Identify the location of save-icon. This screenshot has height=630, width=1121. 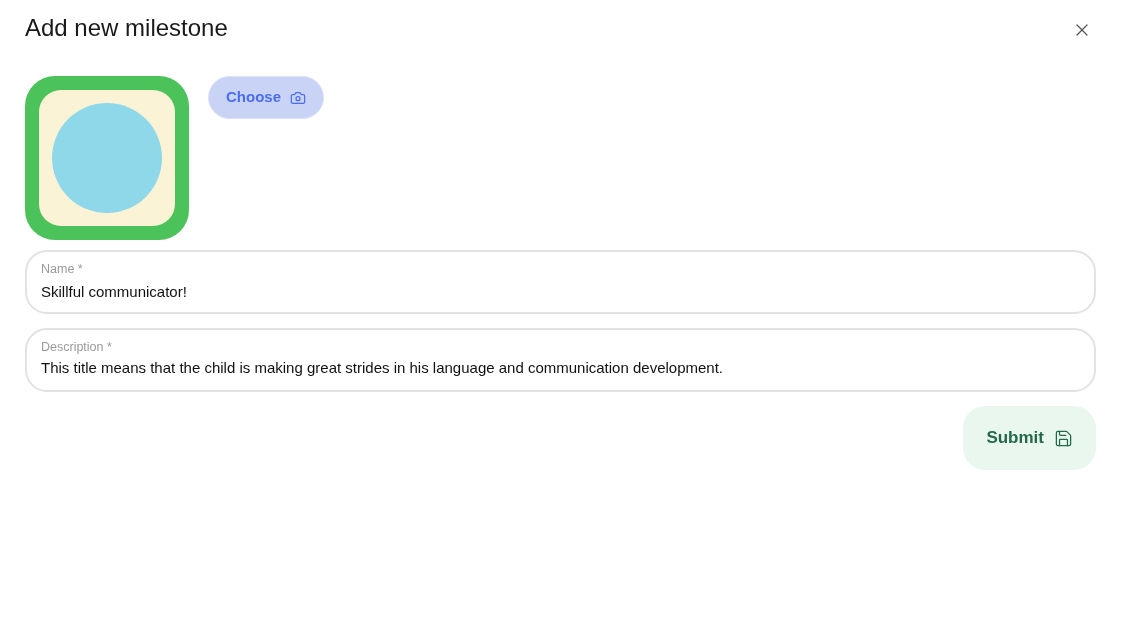
(1063, 438).